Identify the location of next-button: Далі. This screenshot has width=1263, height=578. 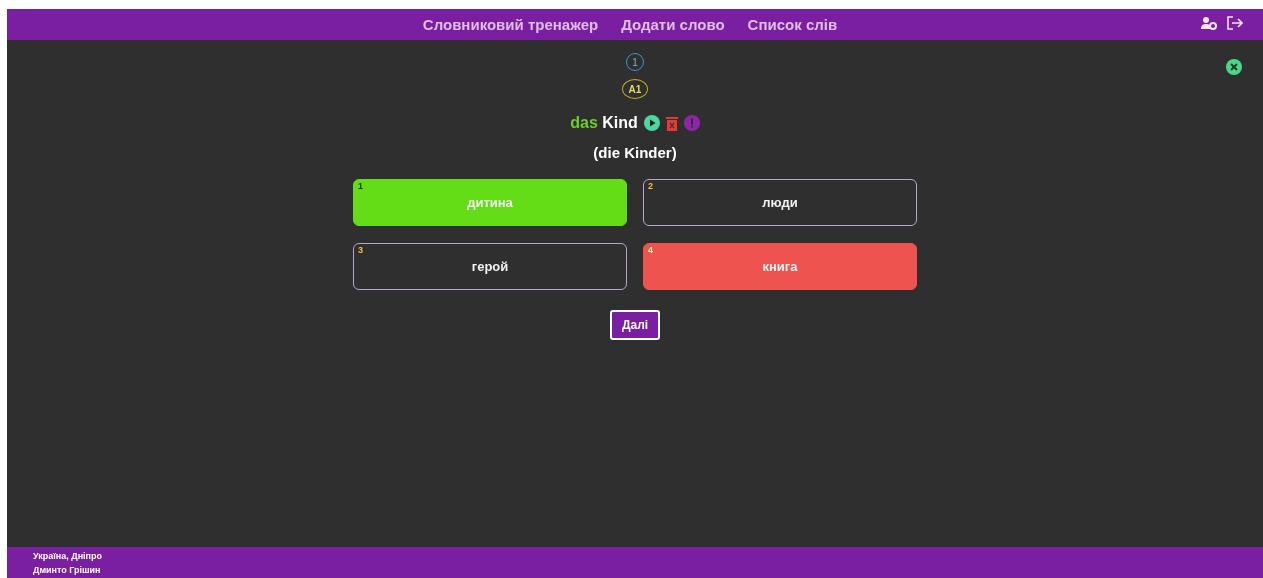
(635, 325).